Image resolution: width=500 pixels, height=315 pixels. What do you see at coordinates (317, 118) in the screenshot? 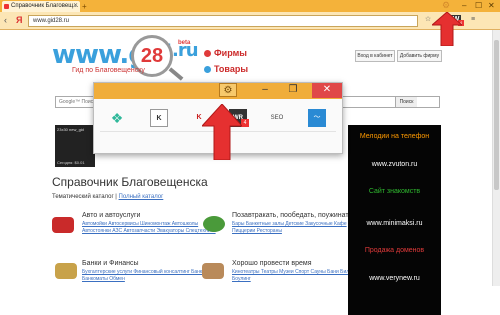
I see `chart-icon: 〜` at bounding box center [317, 118].